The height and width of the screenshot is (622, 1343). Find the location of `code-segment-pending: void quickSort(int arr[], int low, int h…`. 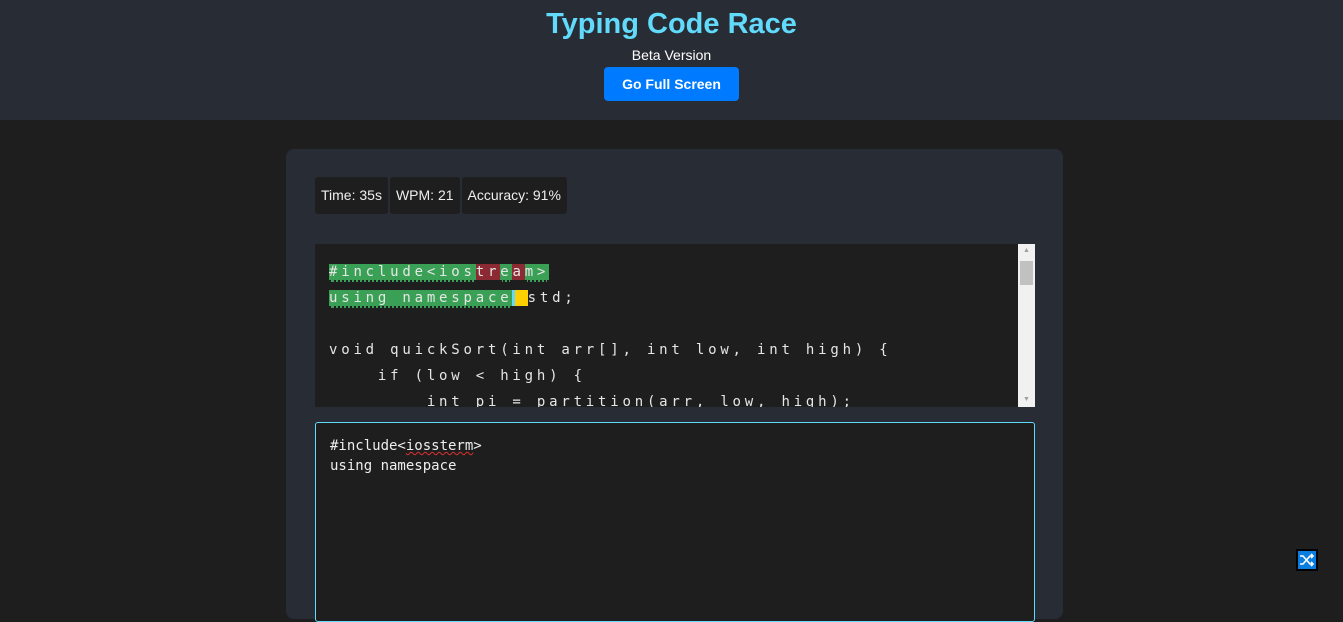

code-segment-pending: void quickSort(int arr[], int low, int h… is located at coordinates (610, 350).